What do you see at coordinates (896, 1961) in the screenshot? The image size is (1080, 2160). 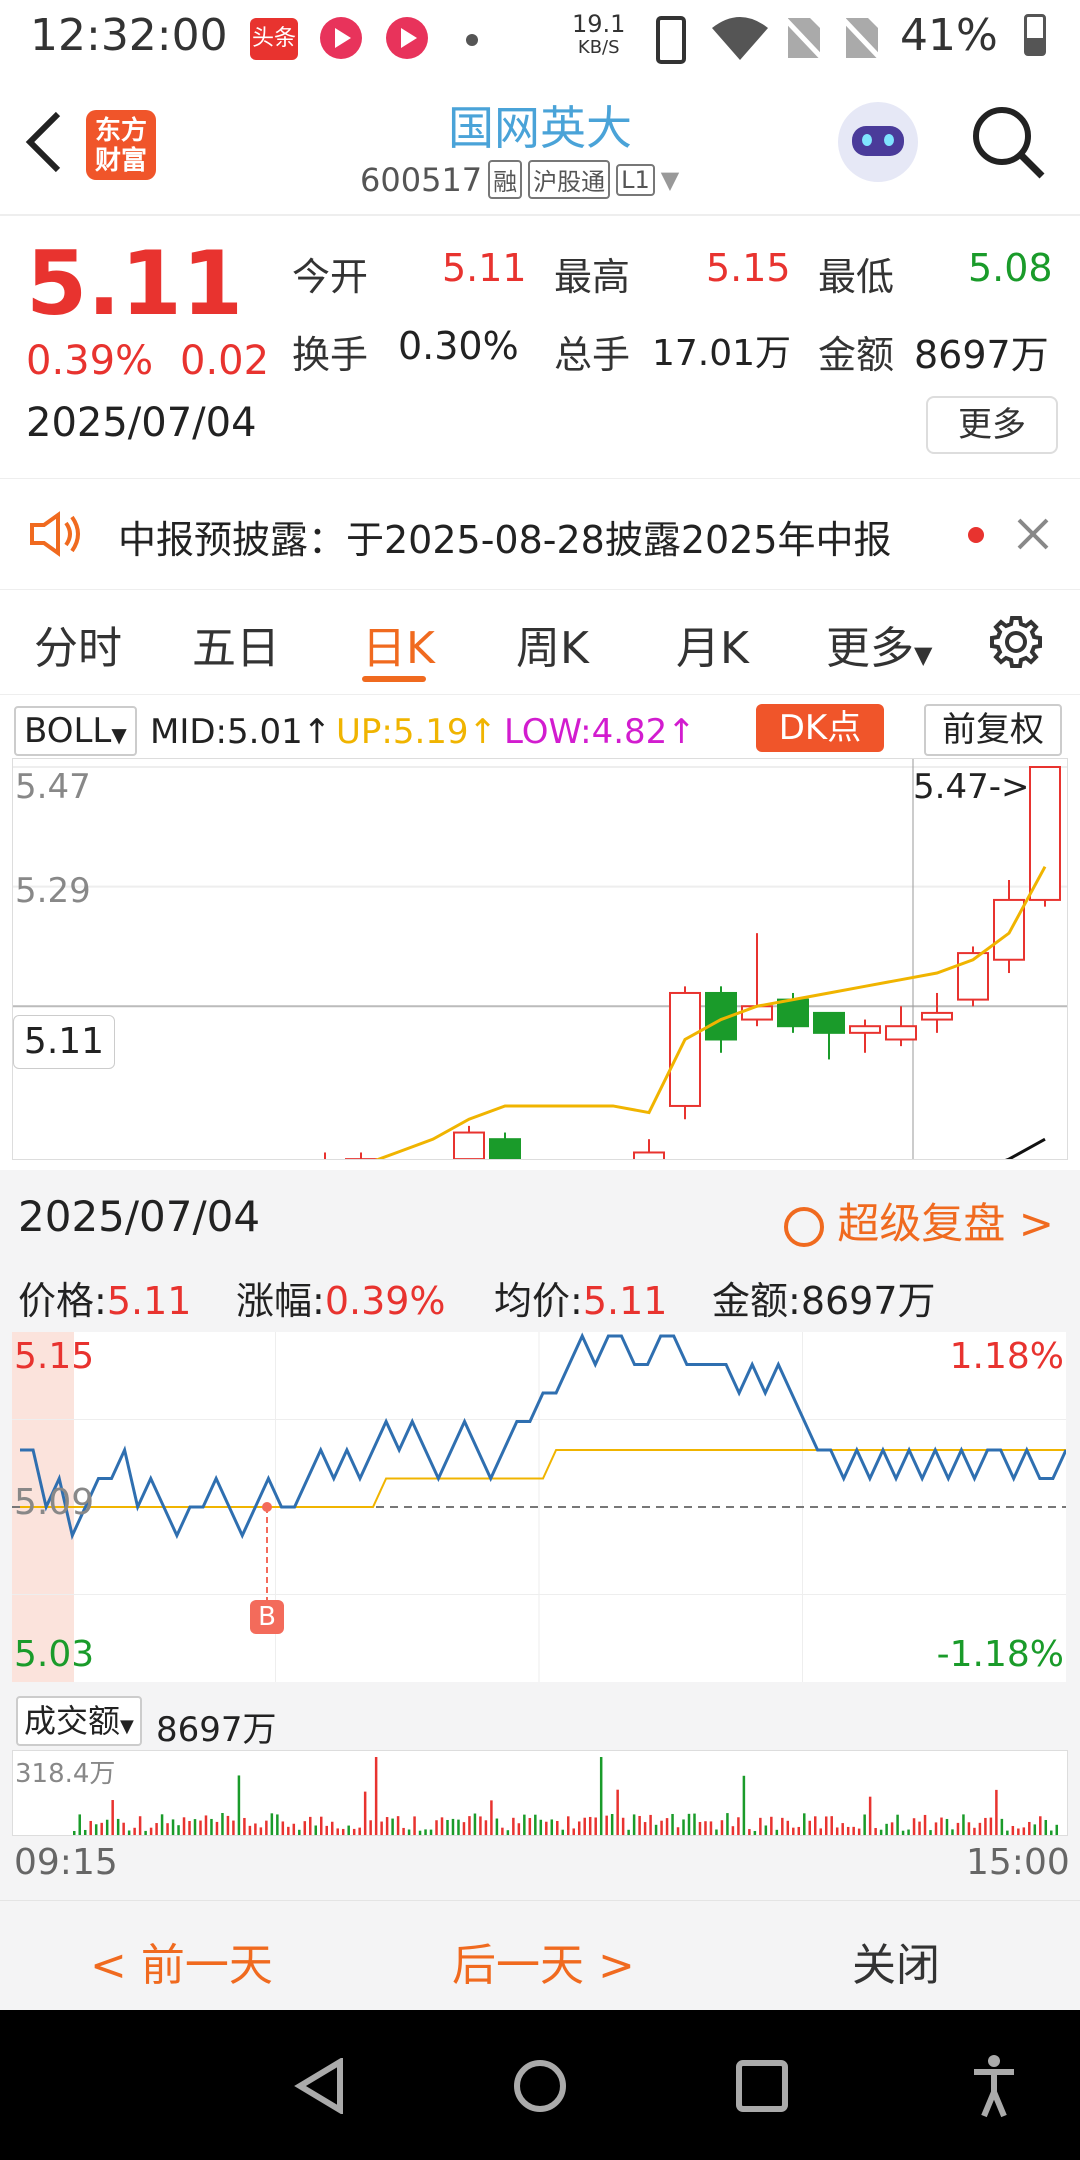 I see `close-button: 关闭` at bounding box center [896, 1961].